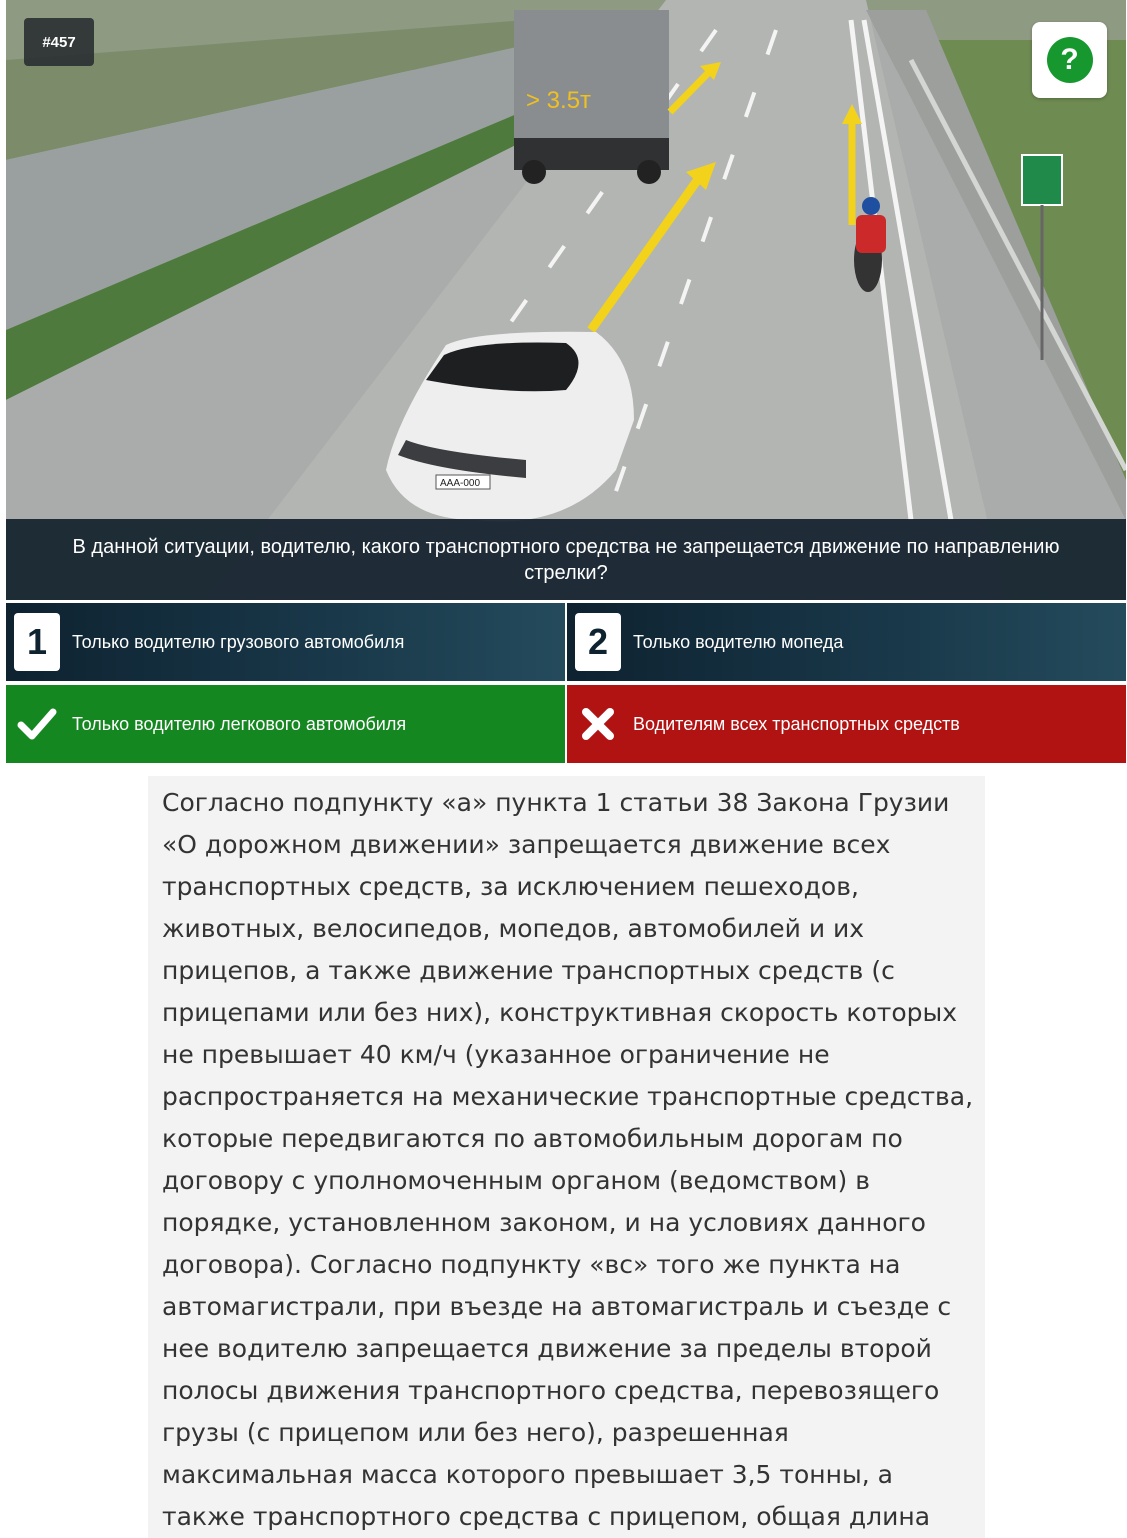 This screenshot has width=1127, height=1538. What do you see at coordinates (239, 723) in the screenshot?
I see `answer-label: Только водителю легкового автомобиля` at bounding box center [239, 723].